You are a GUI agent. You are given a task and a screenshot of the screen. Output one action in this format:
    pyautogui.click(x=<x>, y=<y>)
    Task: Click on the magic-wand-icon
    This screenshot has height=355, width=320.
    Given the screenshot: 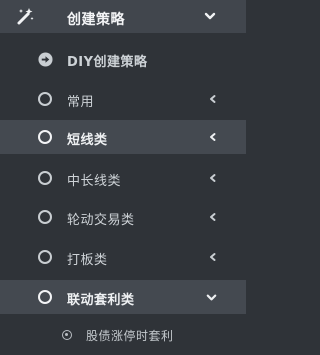 What is the action you would take?
    pyautogui.click(x=25, y=16)
    